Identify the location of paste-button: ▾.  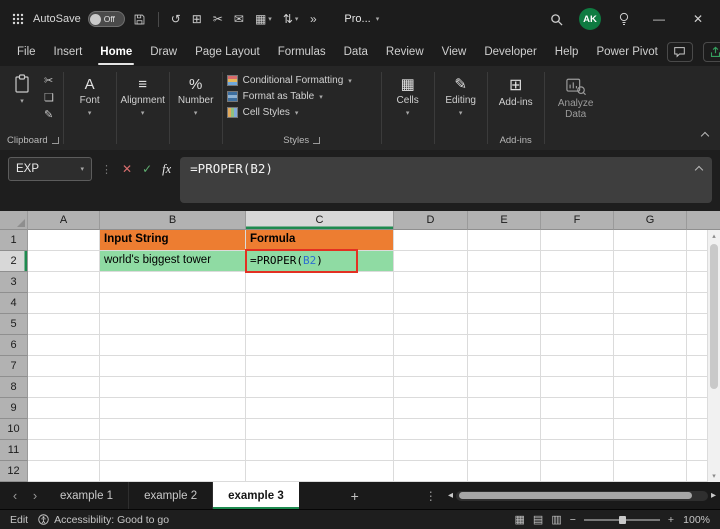
(22, 96).